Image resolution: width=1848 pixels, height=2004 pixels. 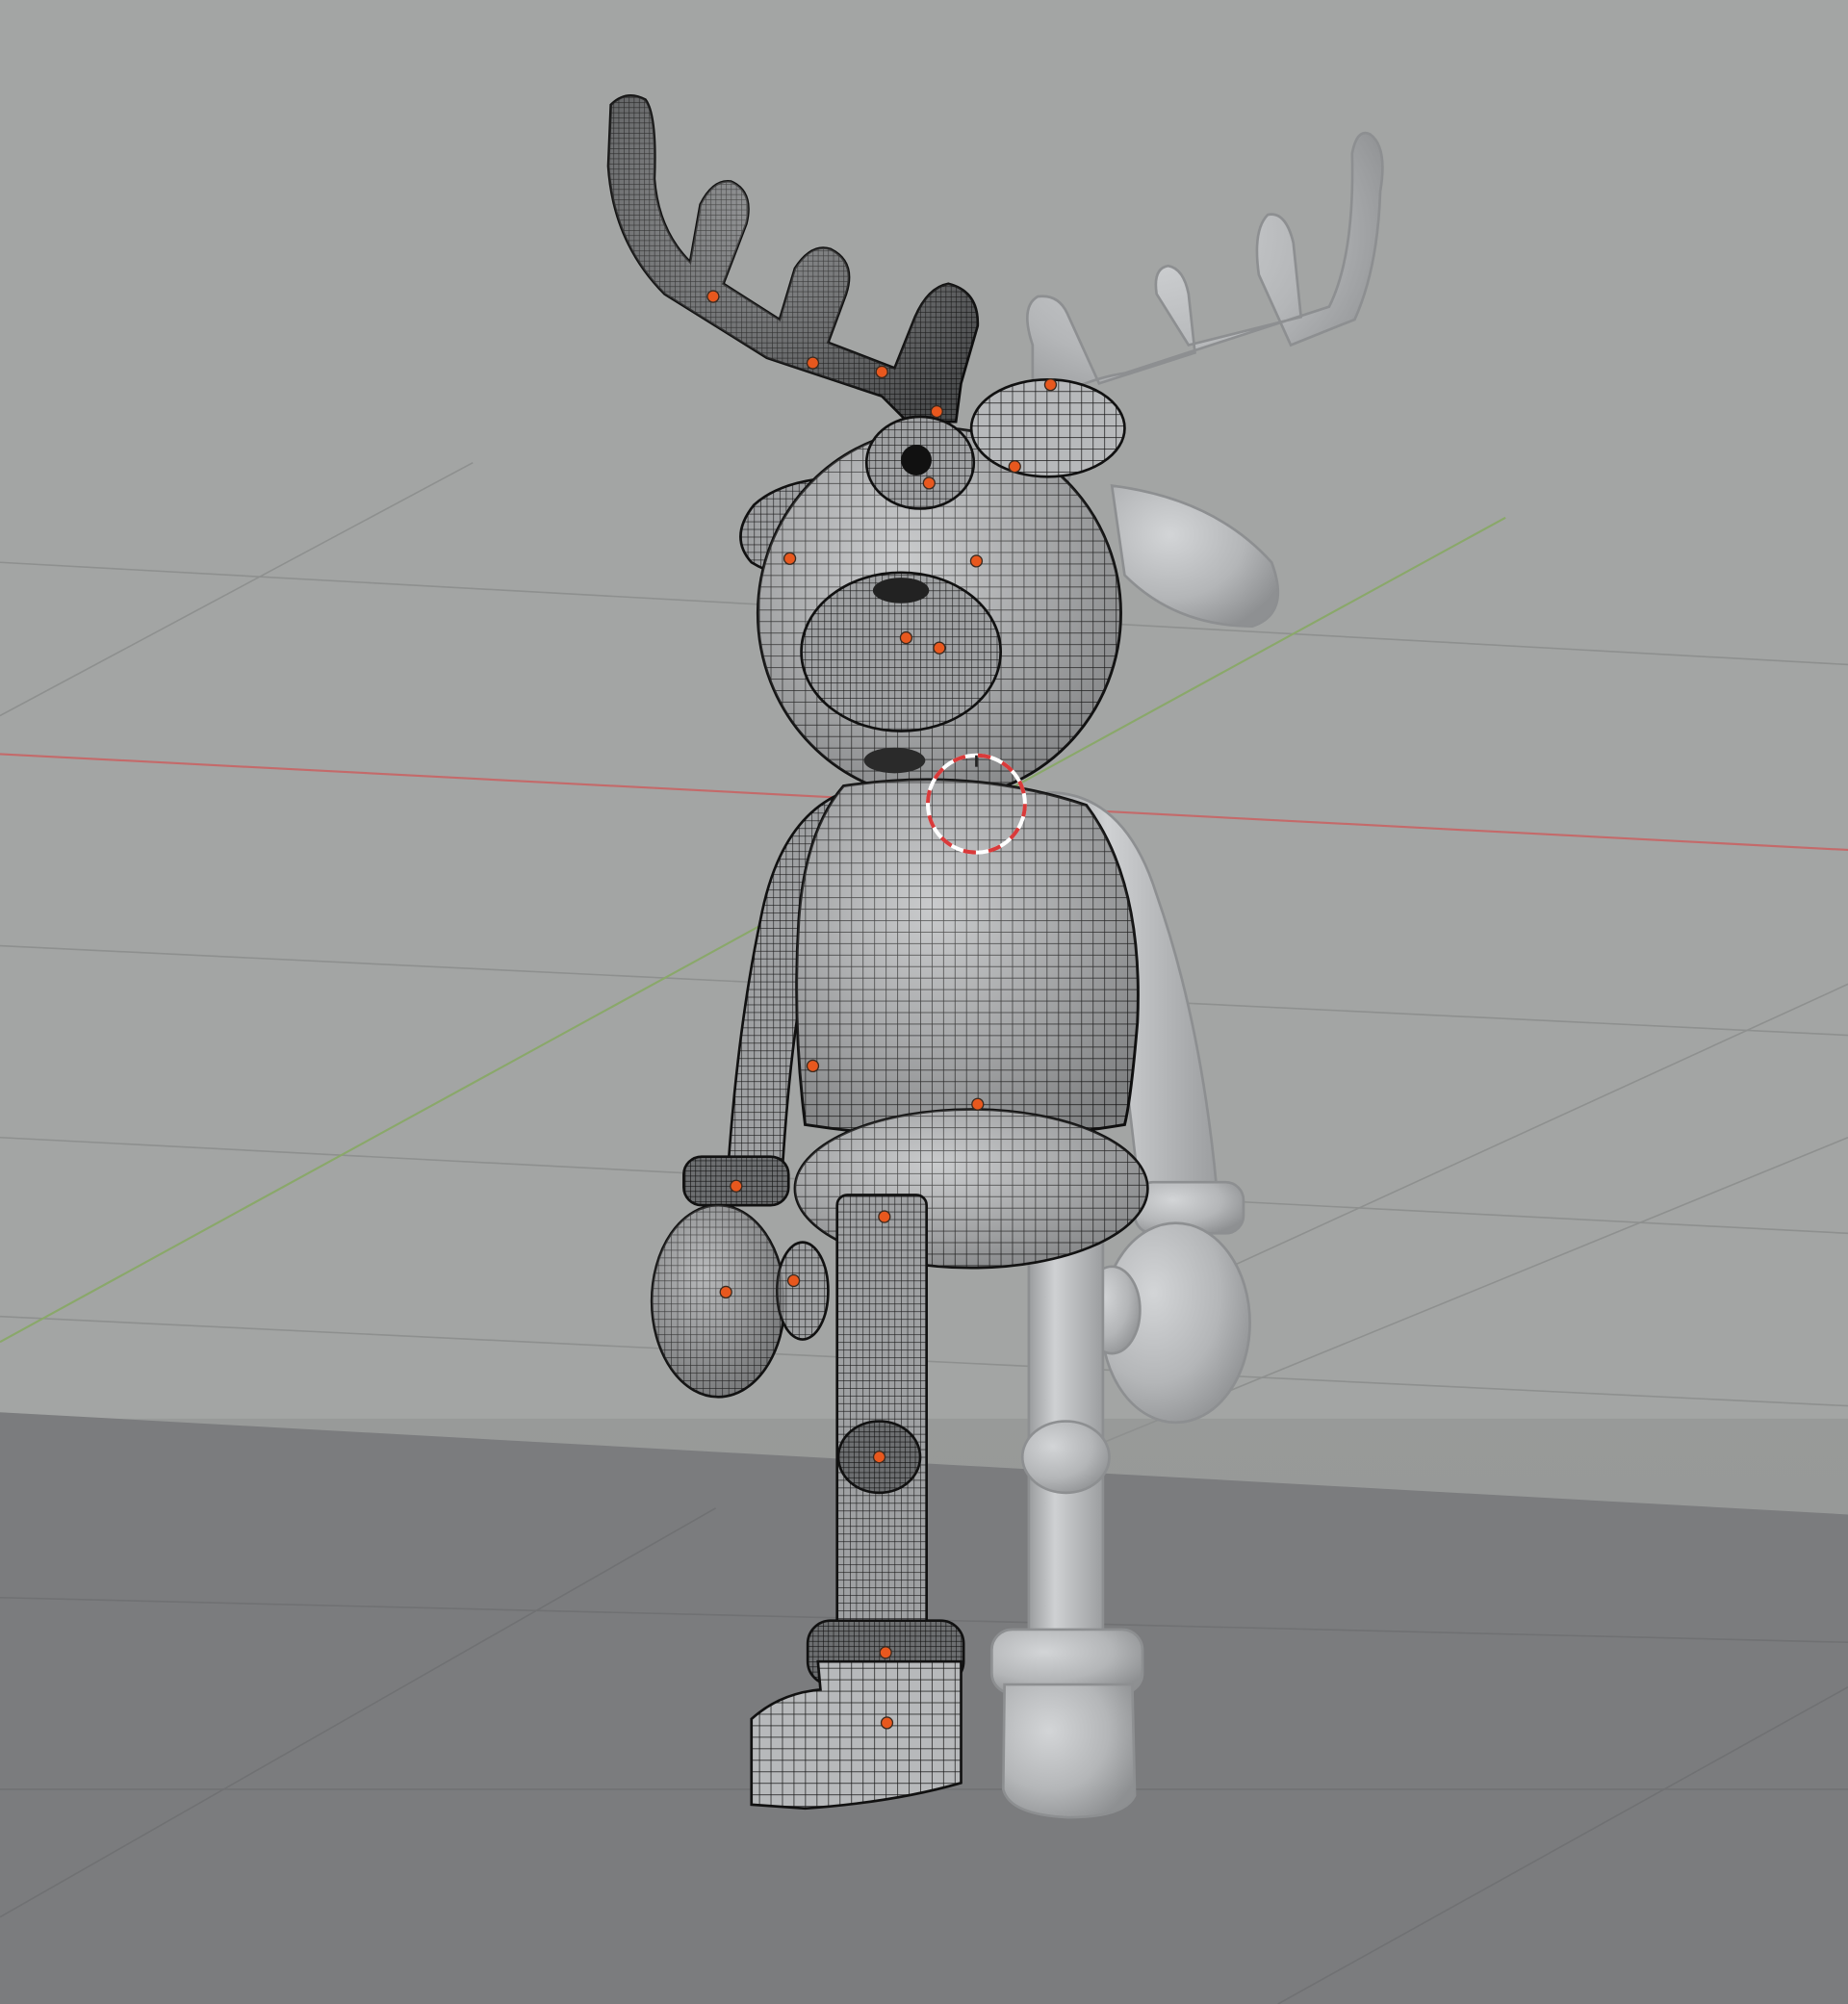 I want to click on mitten-shade, so click(x=718, y=1301).